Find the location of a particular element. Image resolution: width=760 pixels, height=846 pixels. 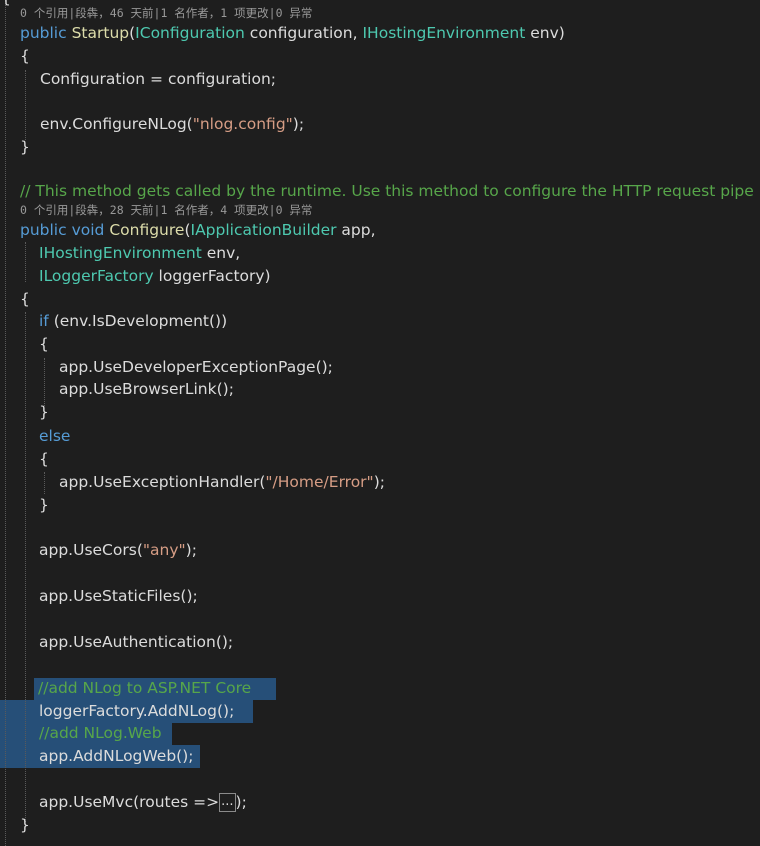

comment: //add NLog to ASP.NET Core is located at coordinates (145, 688).